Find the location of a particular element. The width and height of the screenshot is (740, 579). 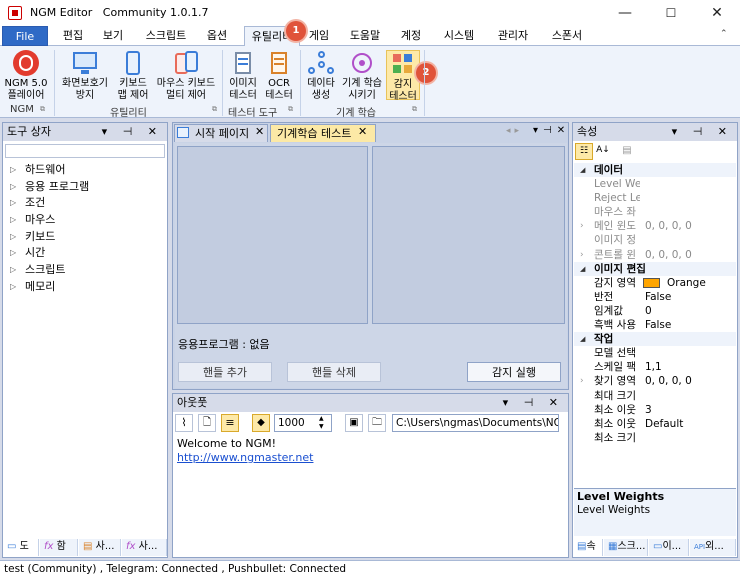

prop-min-size: 최소 크기 is located at coordinates (655, 438).